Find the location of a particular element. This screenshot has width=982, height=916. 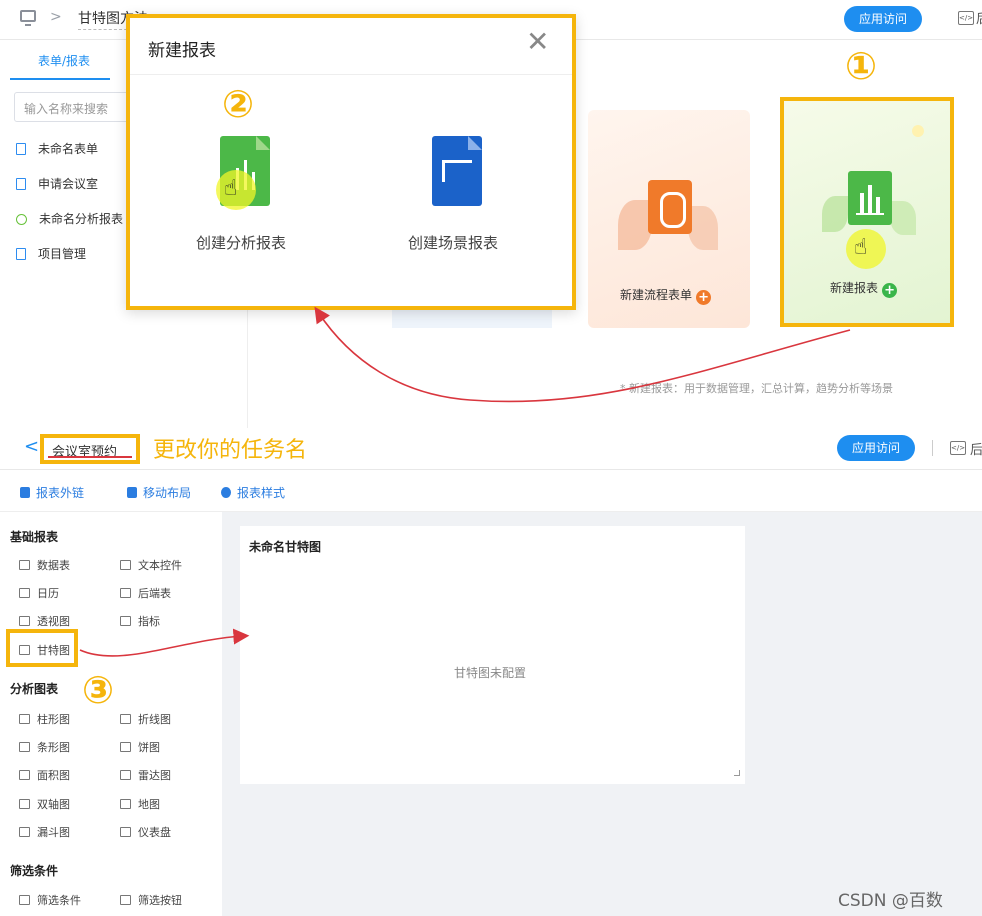

component-column-chart: 柱形图 is located at coordinates (44, 719).